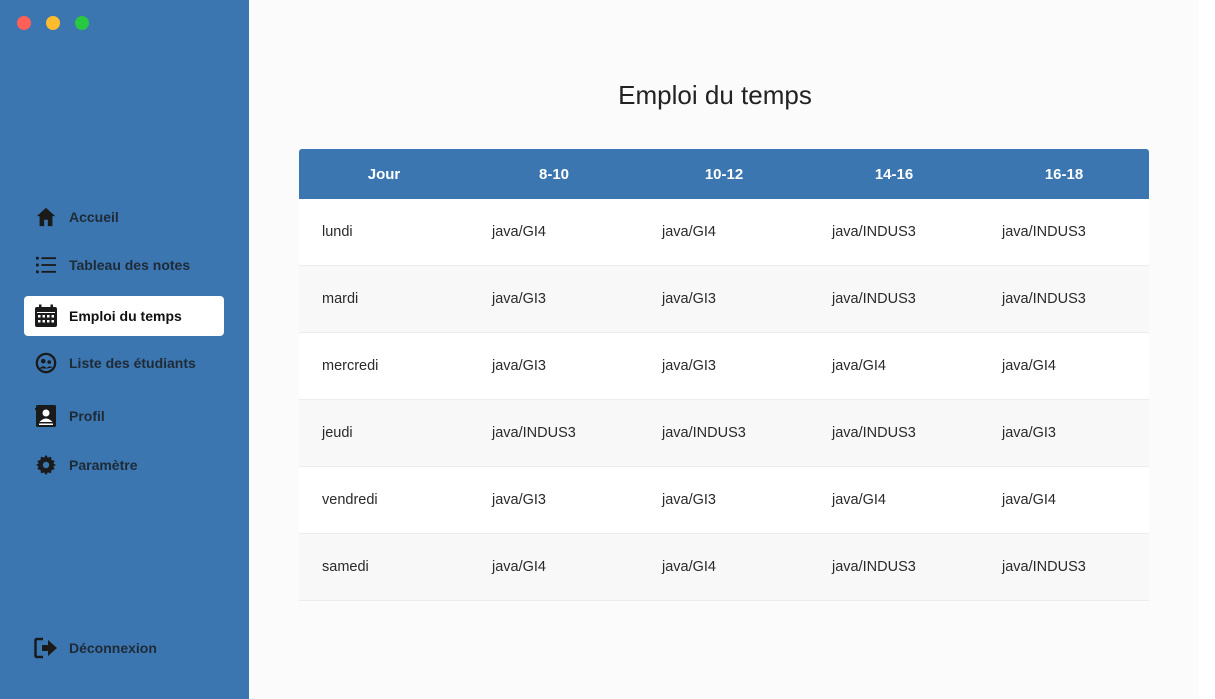 This screenshot has height=699, width=1215. Describe the element at coordinates (1064, 174) in the screenshot. I see `column-header-16-18: 16-18` at that location.